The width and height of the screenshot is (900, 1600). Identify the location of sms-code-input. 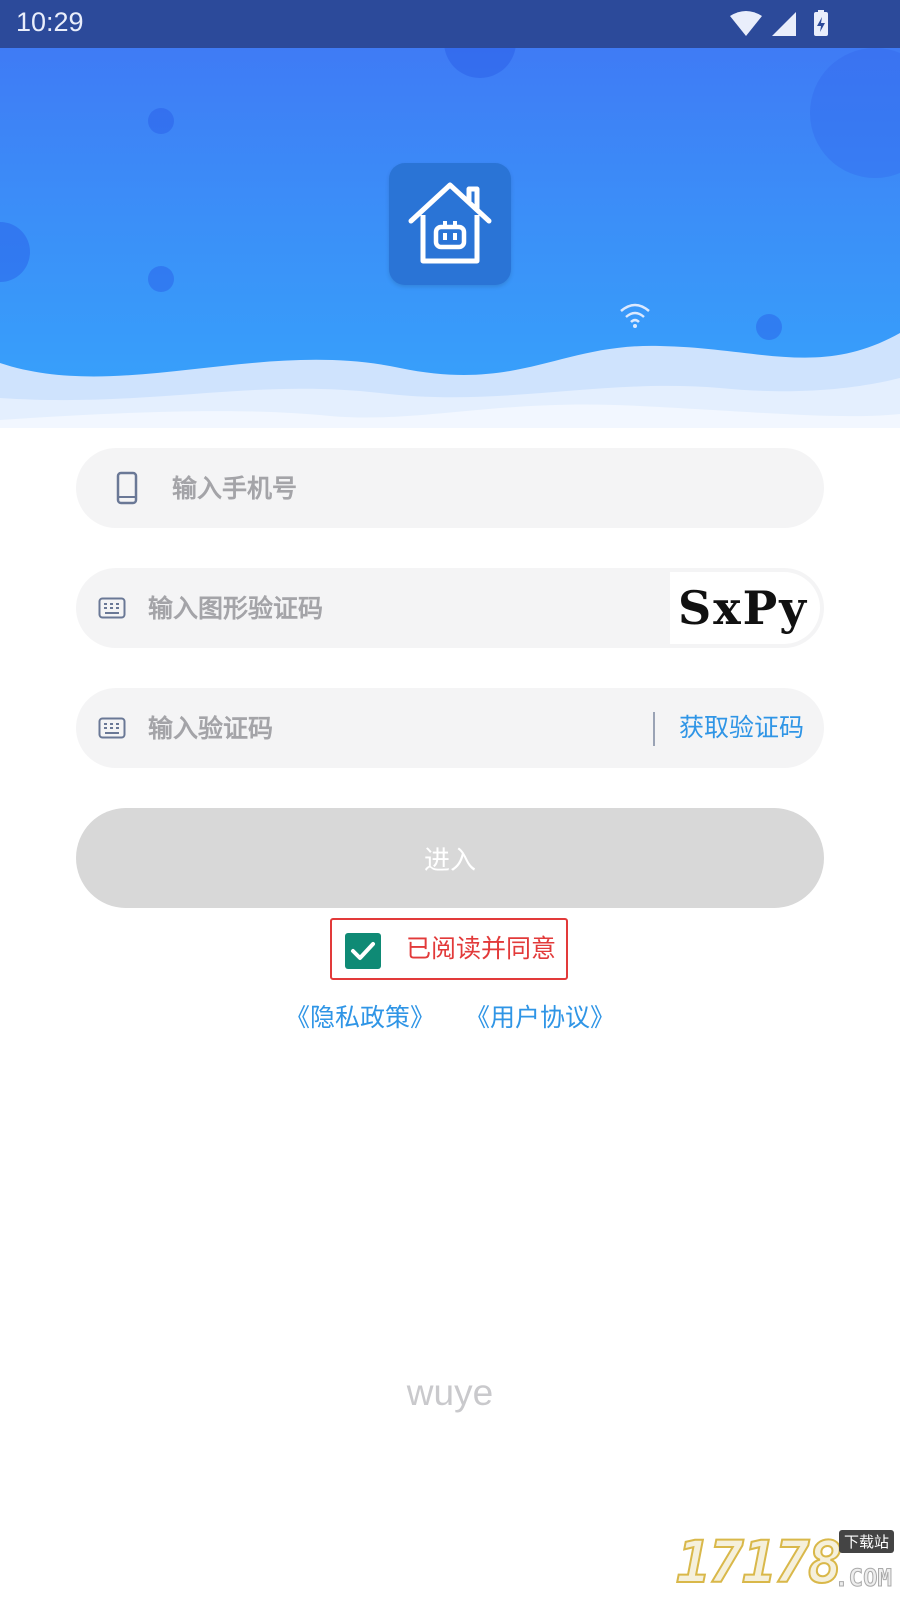
(393, 728).